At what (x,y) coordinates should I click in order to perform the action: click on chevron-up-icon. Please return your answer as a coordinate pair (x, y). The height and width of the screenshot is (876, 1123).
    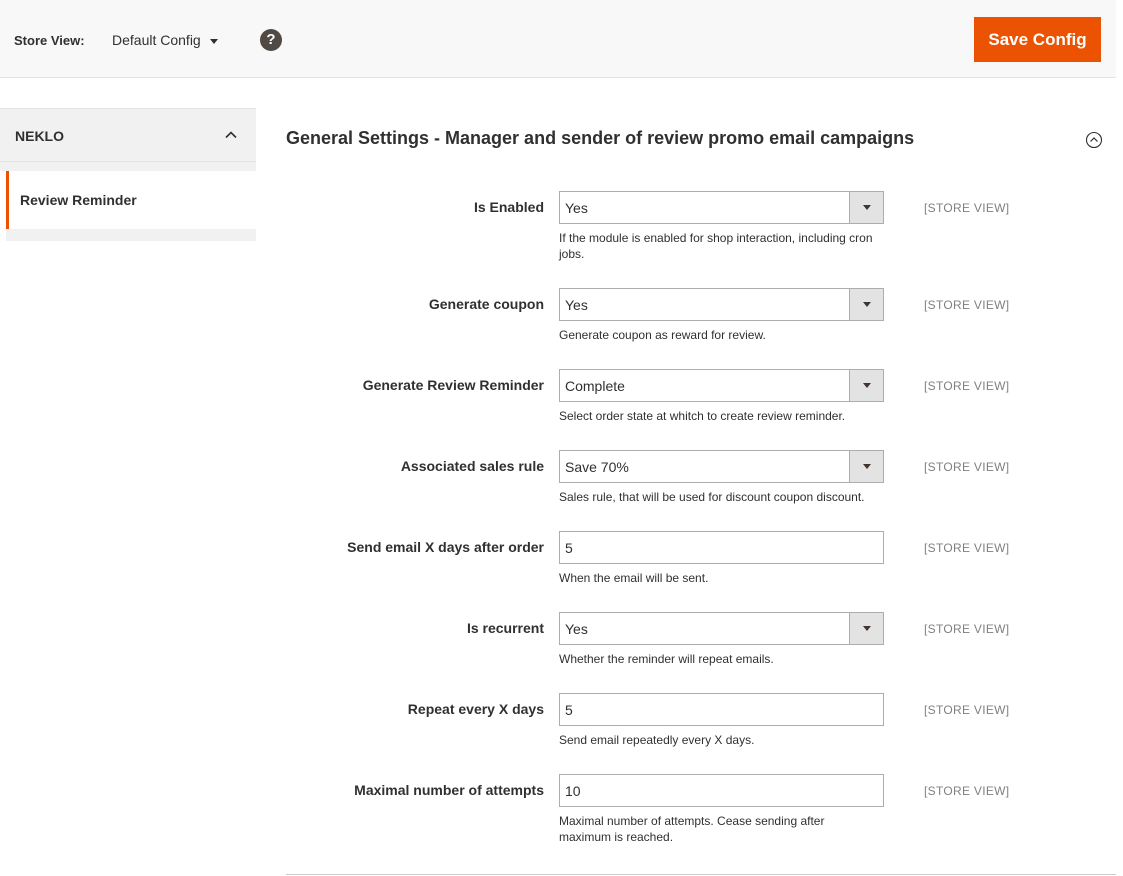
    Looking at the image, I should click on (231, 135).